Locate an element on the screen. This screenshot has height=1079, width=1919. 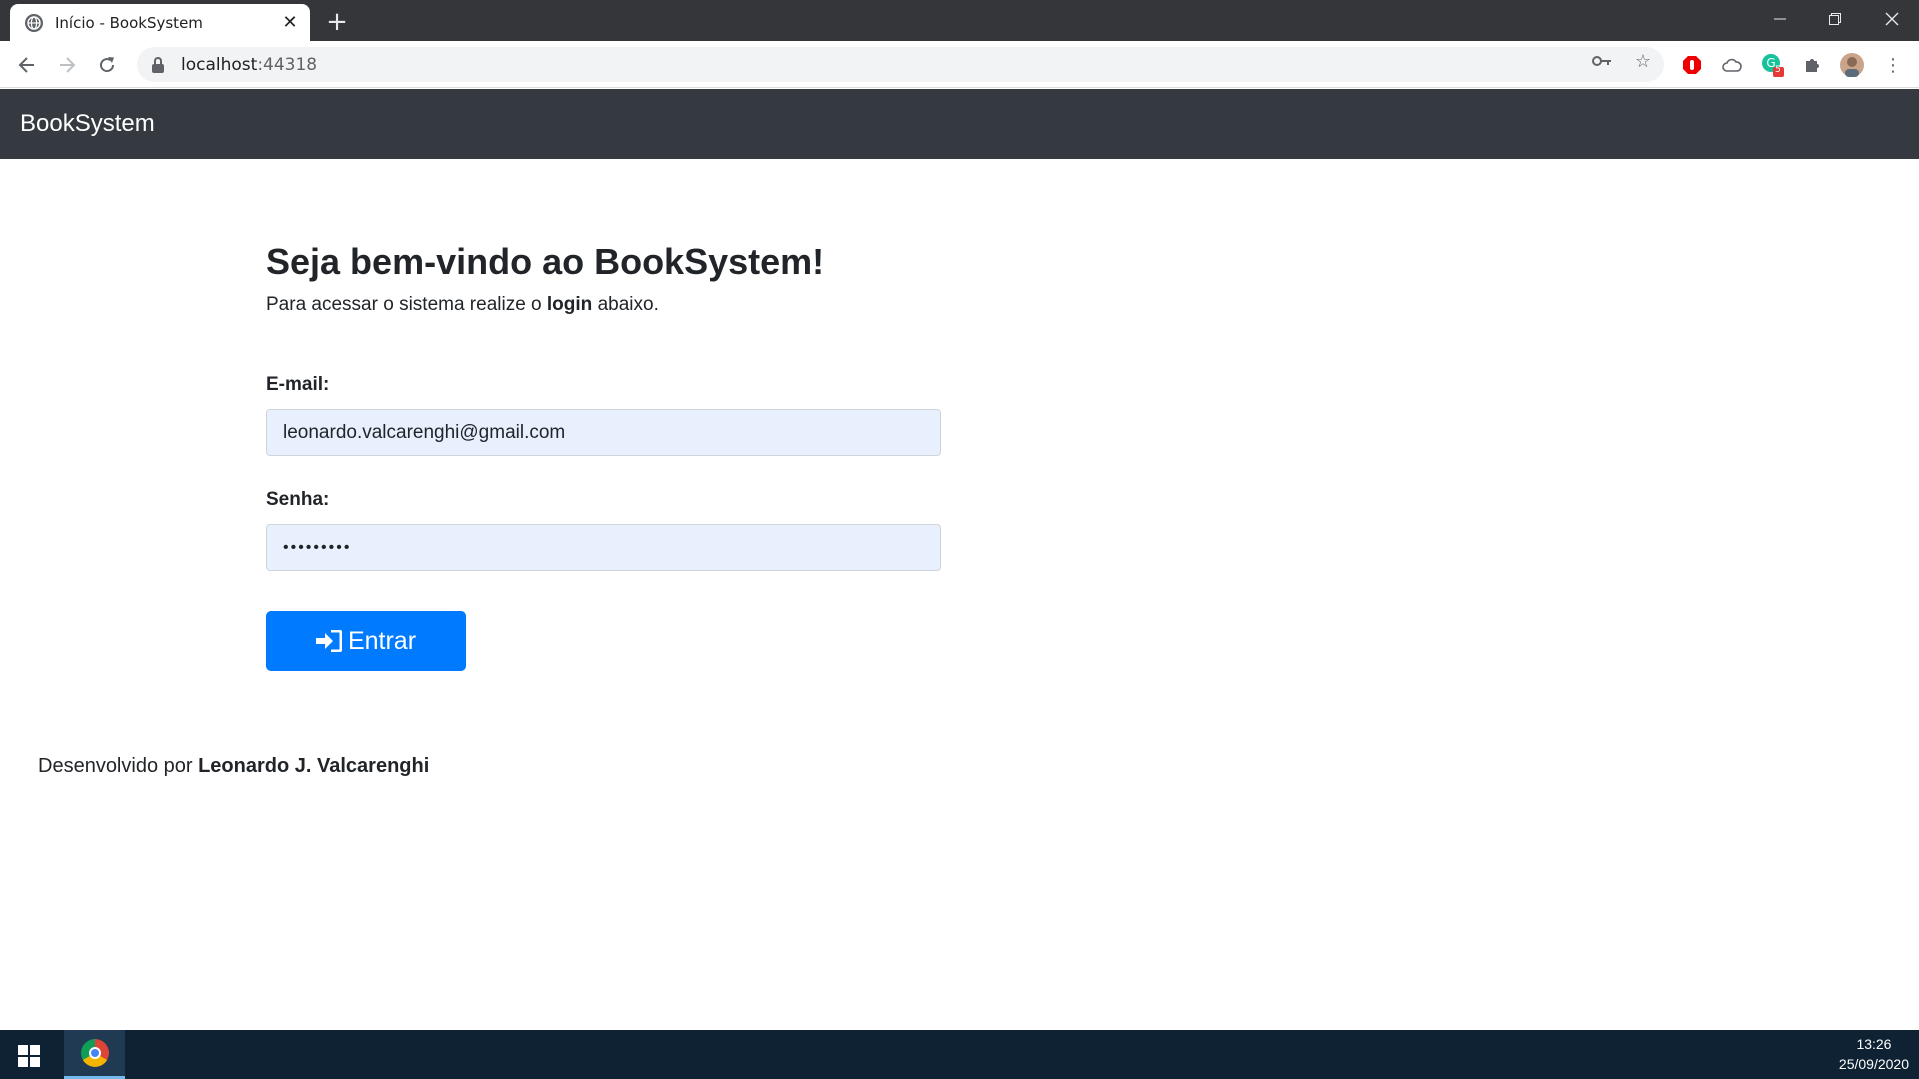
close-window-icon is located at coordinates (1891, 18).